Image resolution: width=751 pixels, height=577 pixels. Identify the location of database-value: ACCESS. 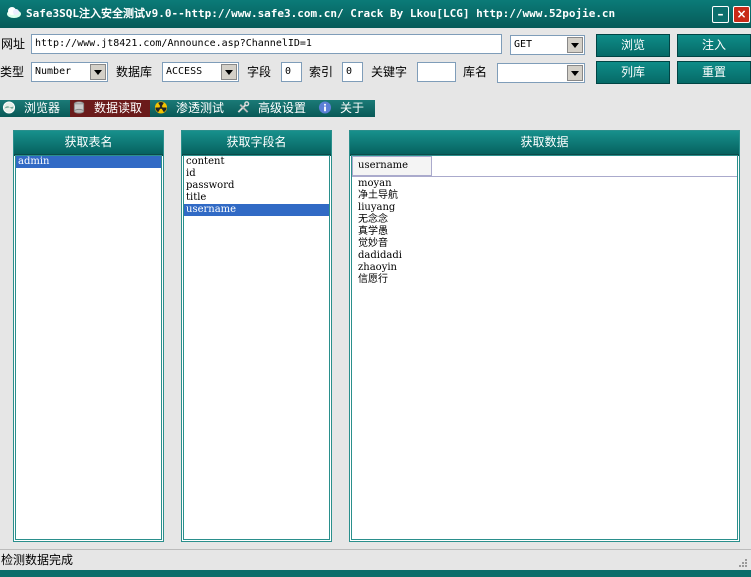
(184, 71).